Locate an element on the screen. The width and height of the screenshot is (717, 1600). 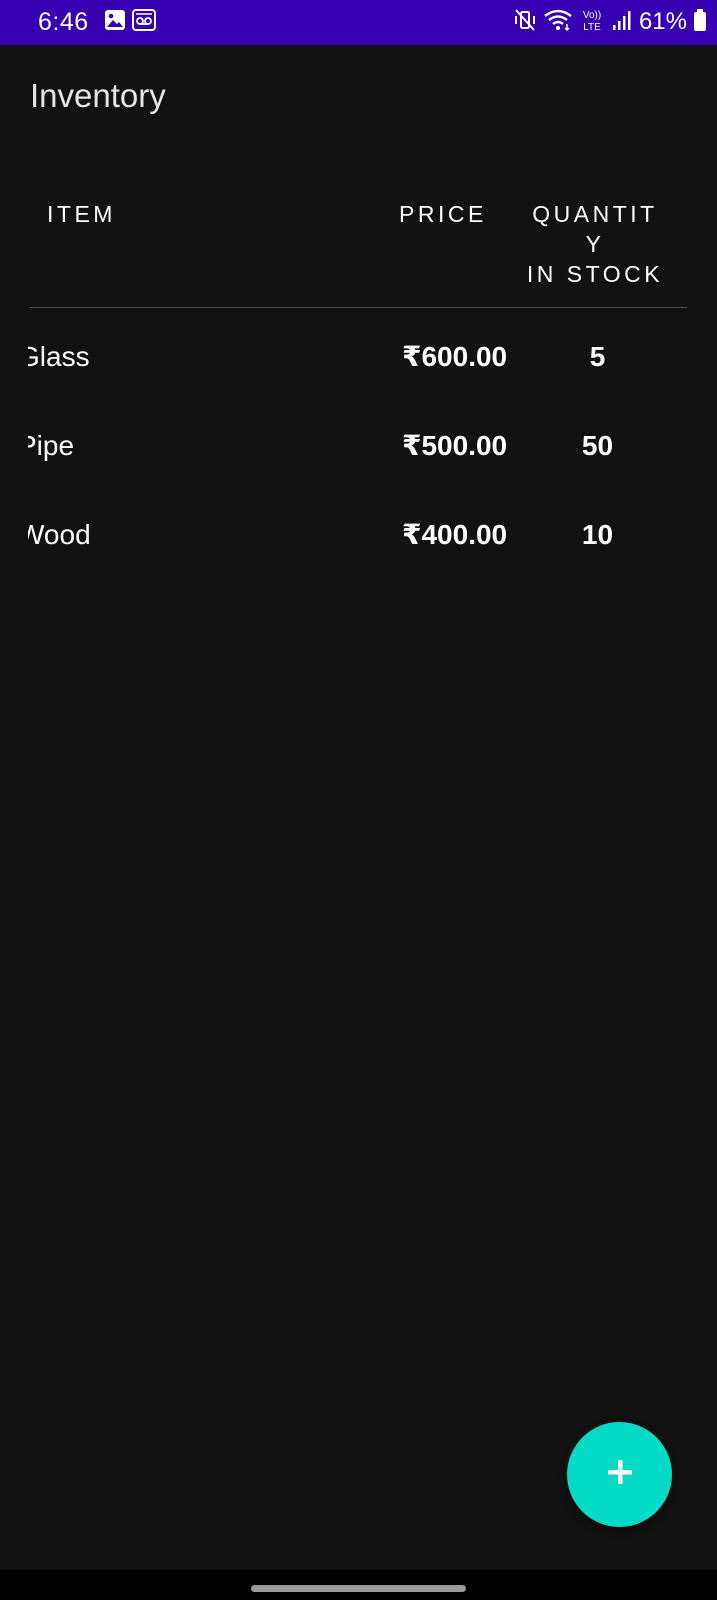
column-header-price: PRICE is located at coordinates (443, 214).